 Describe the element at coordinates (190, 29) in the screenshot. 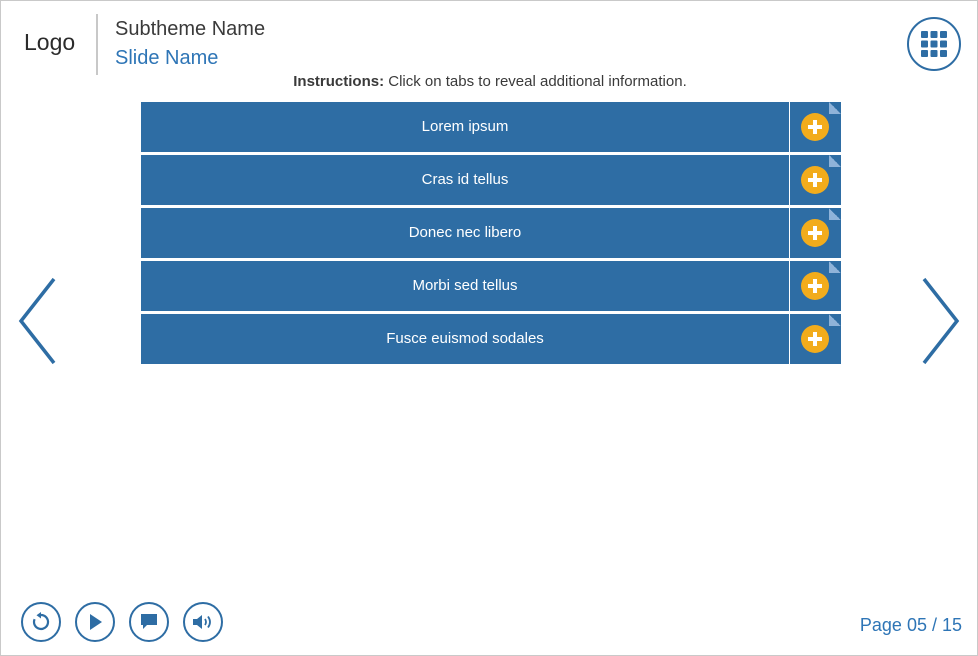

I see `subtheme-title: Subtheme Name` at that location.